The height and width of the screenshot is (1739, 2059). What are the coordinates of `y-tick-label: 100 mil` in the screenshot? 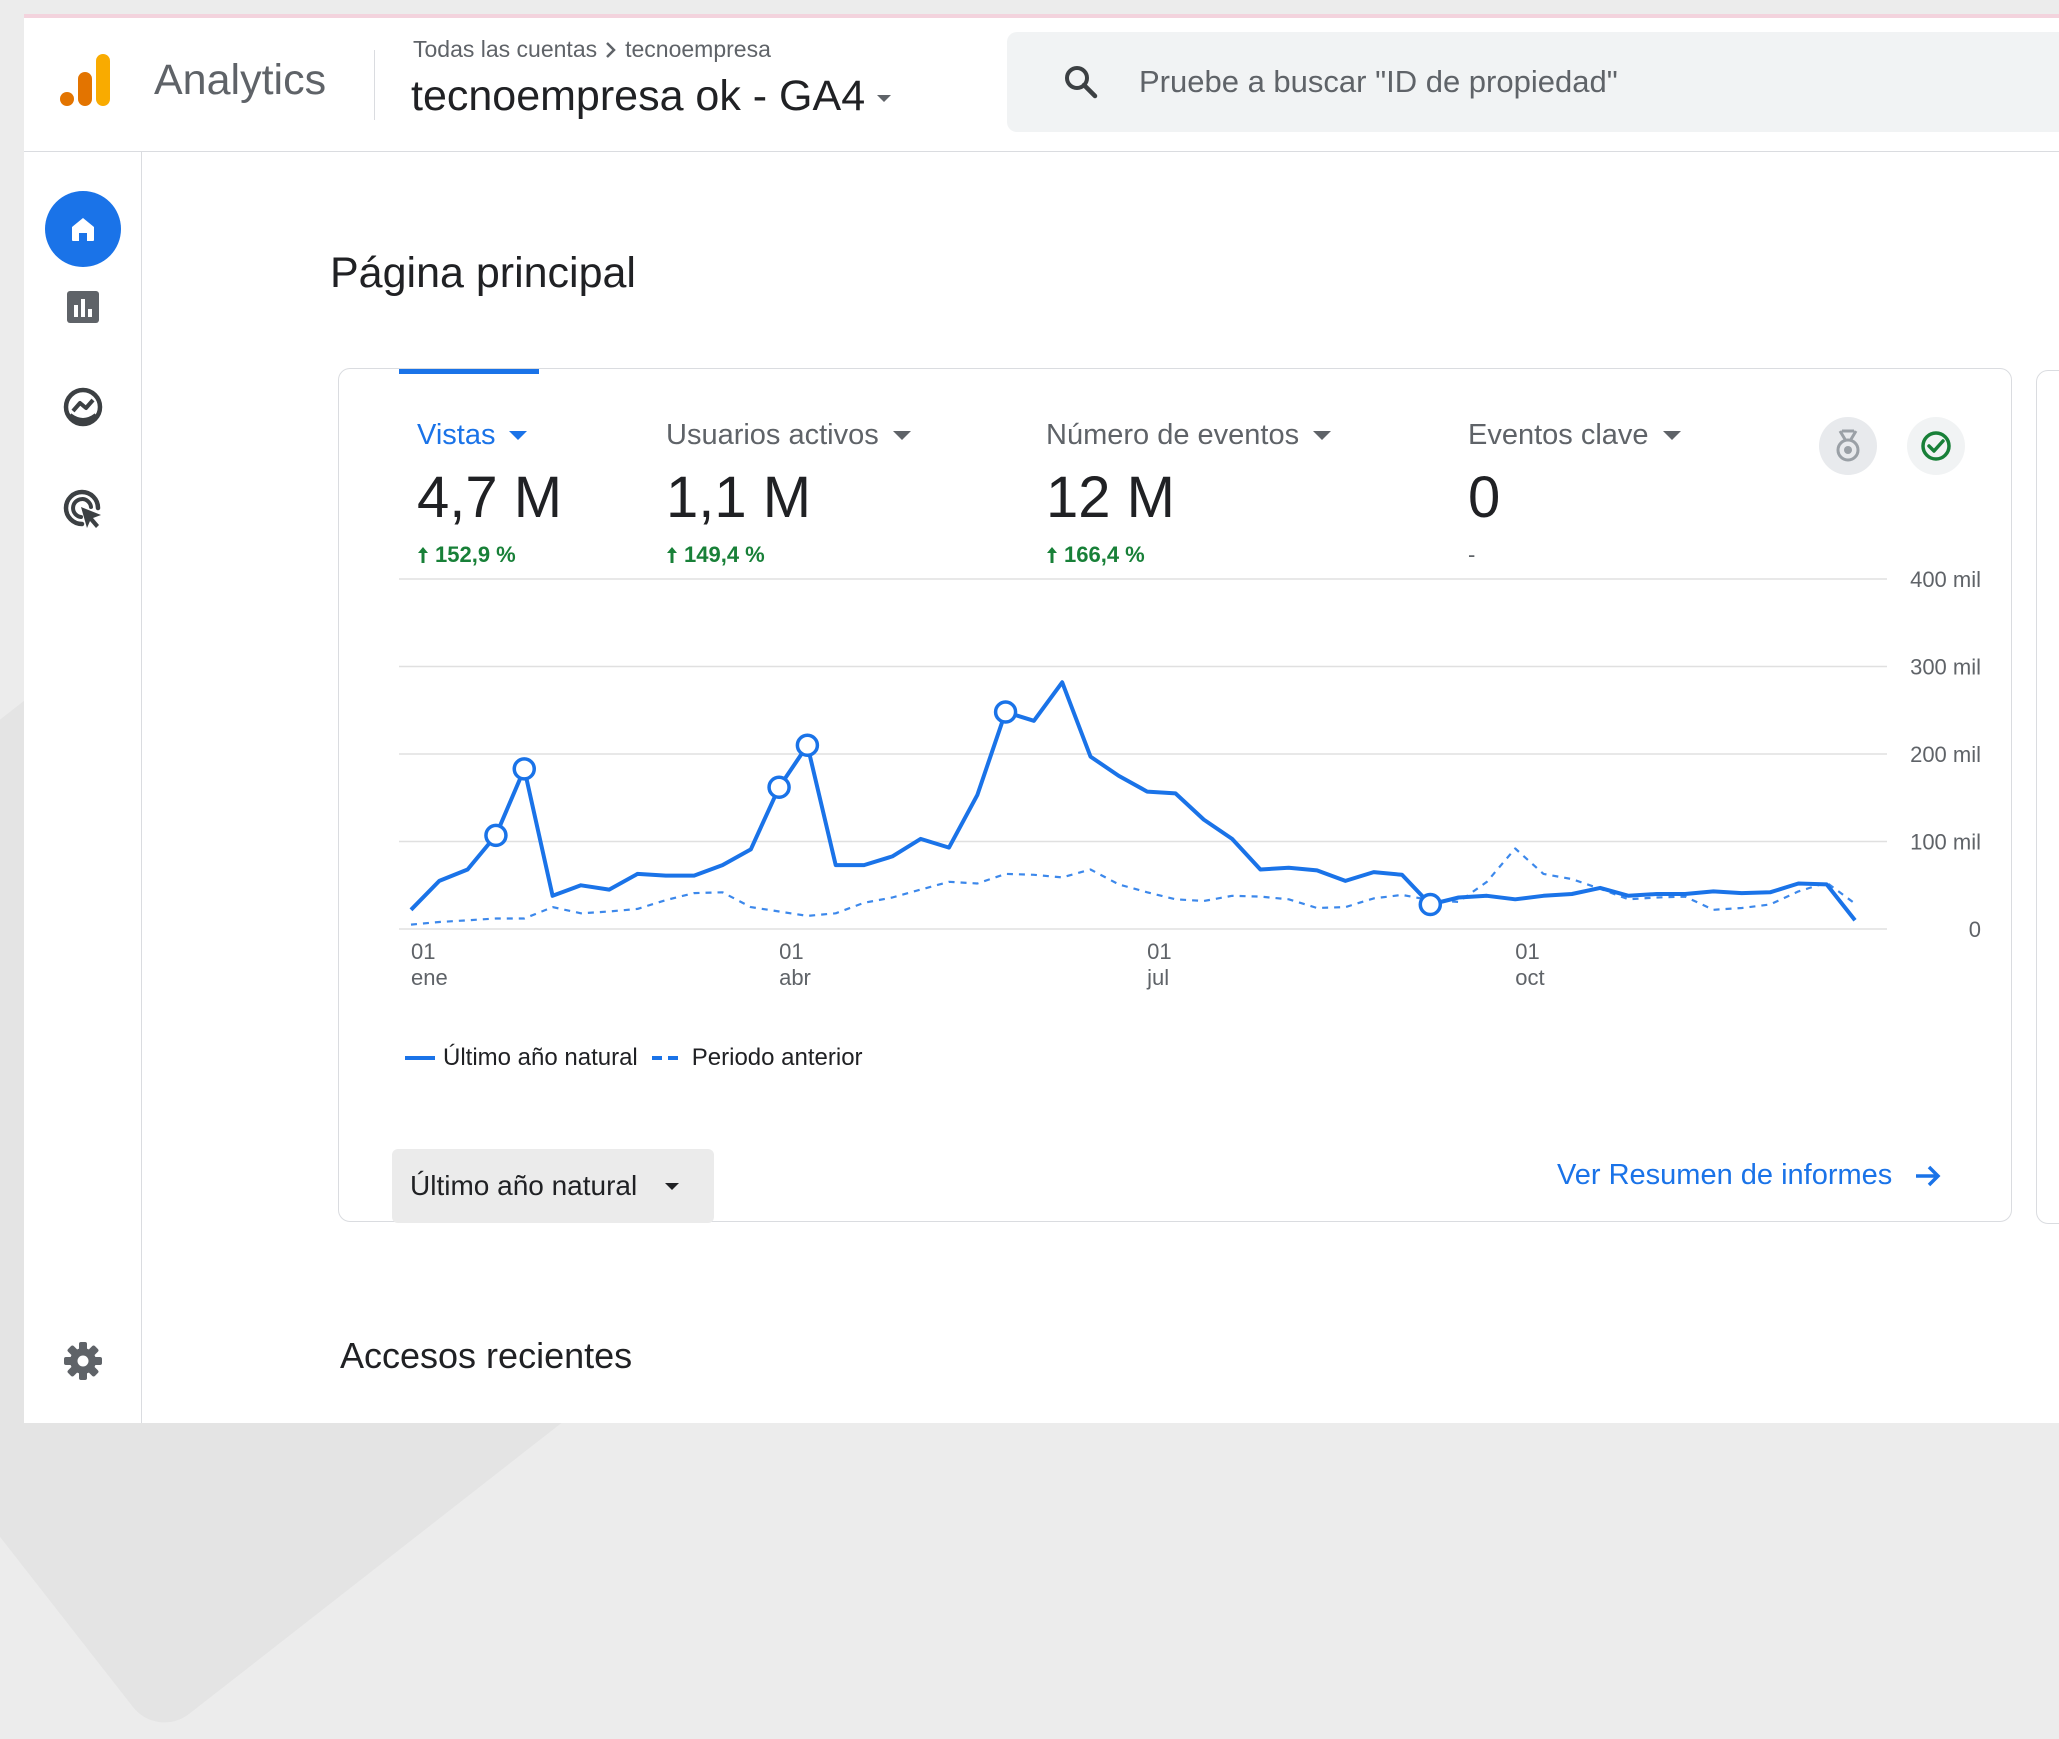 It's located at (1945, 842).